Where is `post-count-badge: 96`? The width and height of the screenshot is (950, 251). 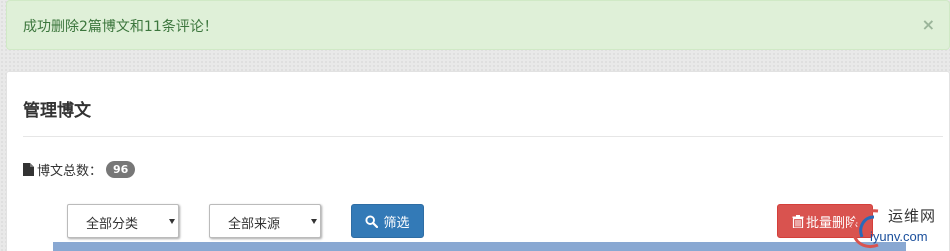
post-count-badge: 96 is located at coordinates (121, 169).